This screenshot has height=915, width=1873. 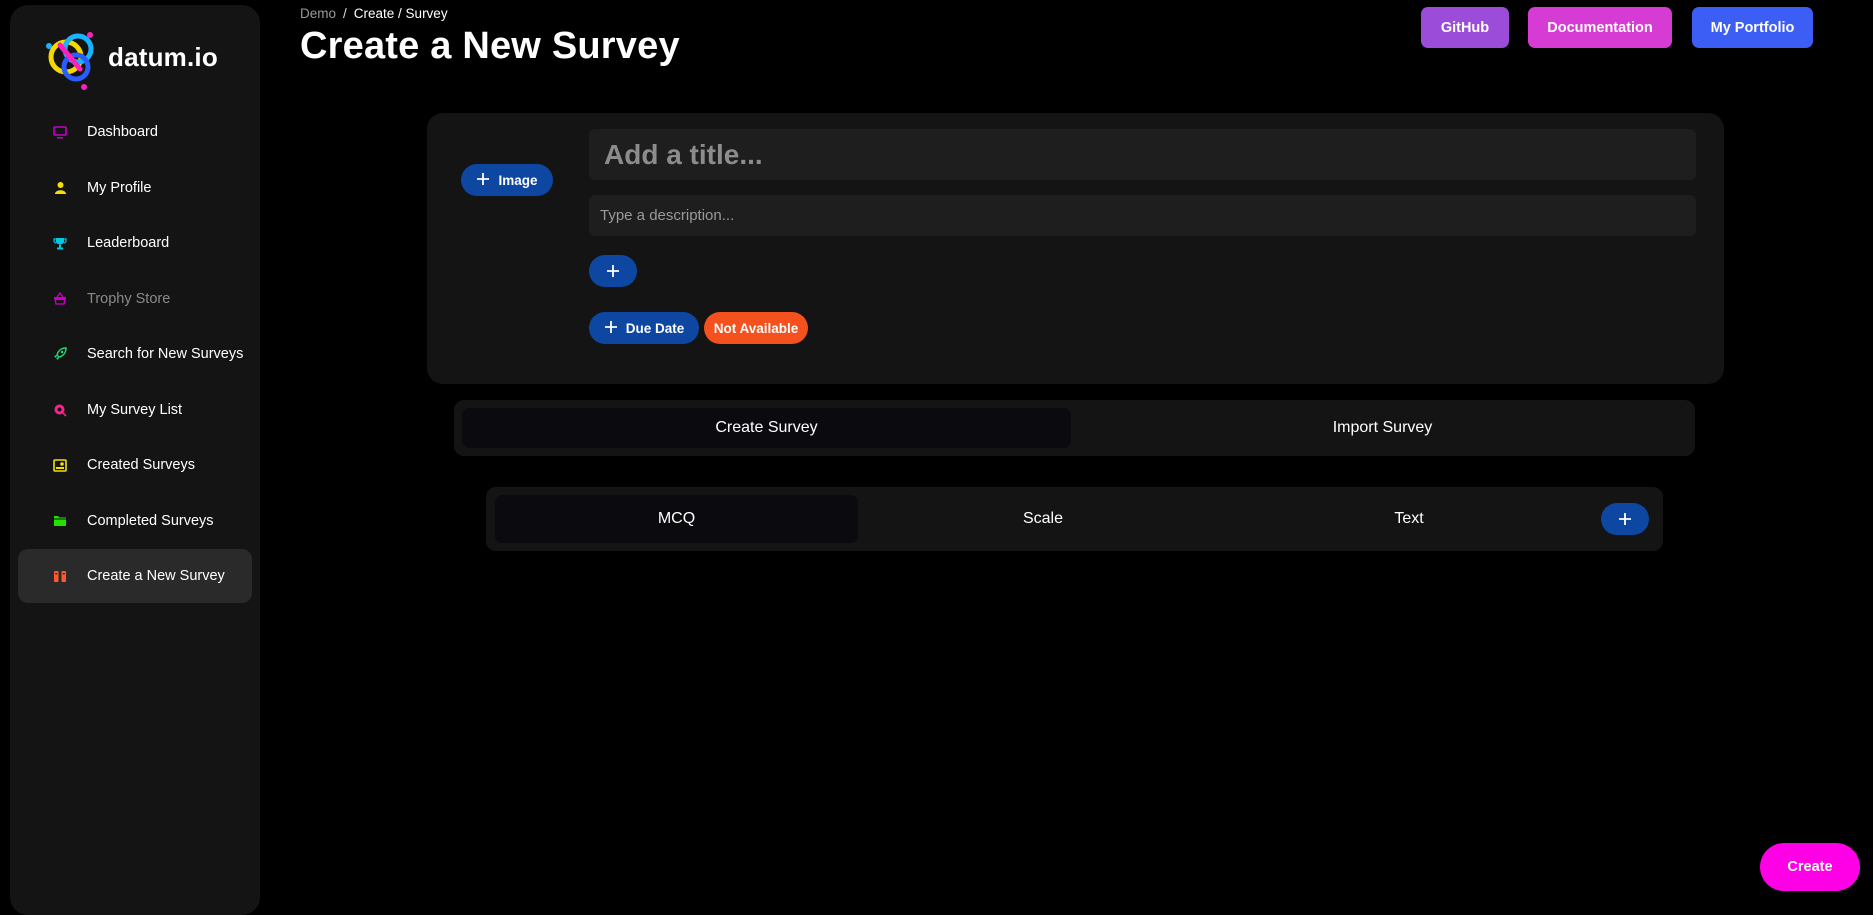 What do you see at coordinates (1409, 519) in the screenshot?
I see `tab-text: Text` at bounding box center [1409, 519].